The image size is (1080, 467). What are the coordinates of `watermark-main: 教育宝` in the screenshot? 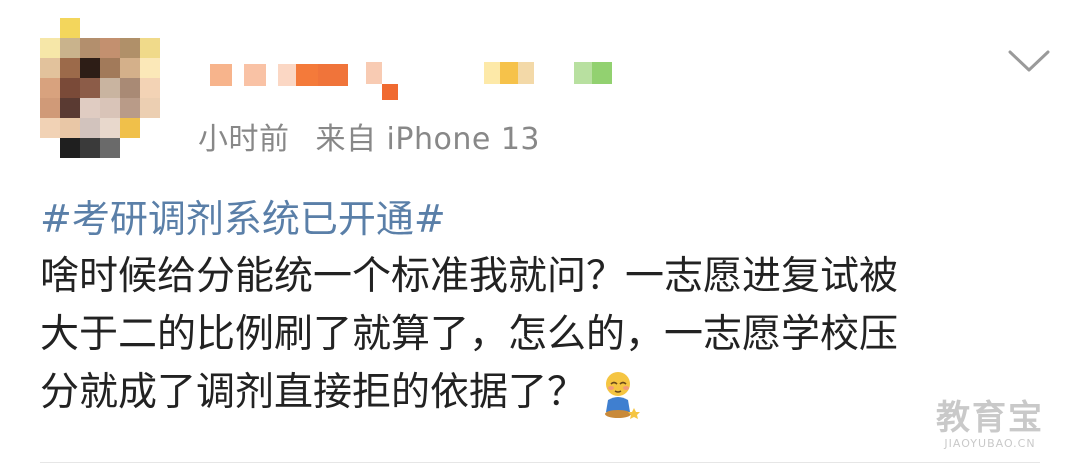 It's located at (990, 418).